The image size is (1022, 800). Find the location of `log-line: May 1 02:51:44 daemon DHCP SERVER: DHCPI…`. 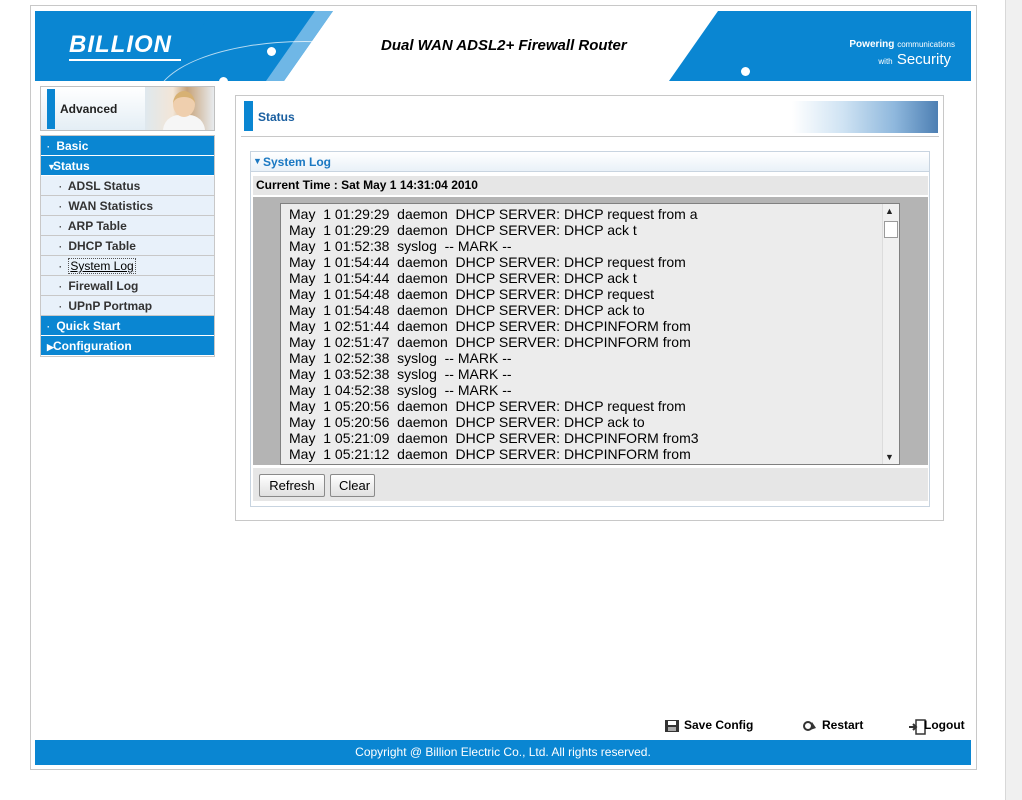

log-line: May 1 02:51:44 daemon DHCP SERVER: DHCPI… is located at coordinates (490, 326).